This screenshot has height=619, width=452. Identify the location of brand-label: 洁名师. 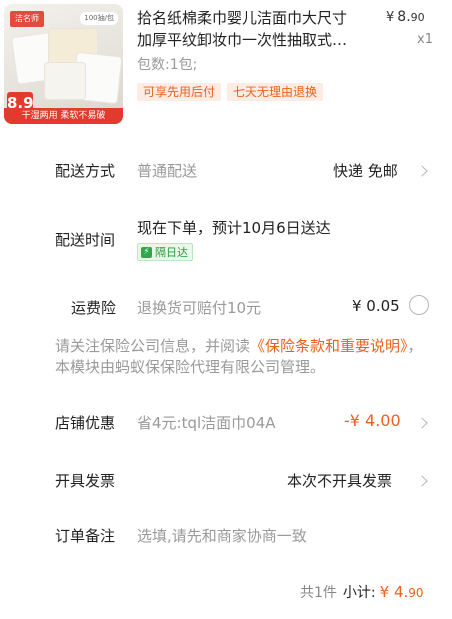
(27, 19).